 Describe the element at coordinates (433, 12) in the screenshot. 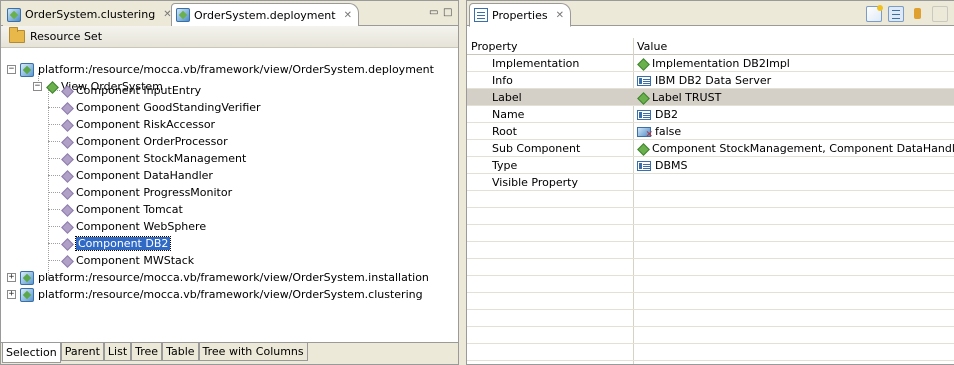

I see `minimize-icon: ▭` at that location.